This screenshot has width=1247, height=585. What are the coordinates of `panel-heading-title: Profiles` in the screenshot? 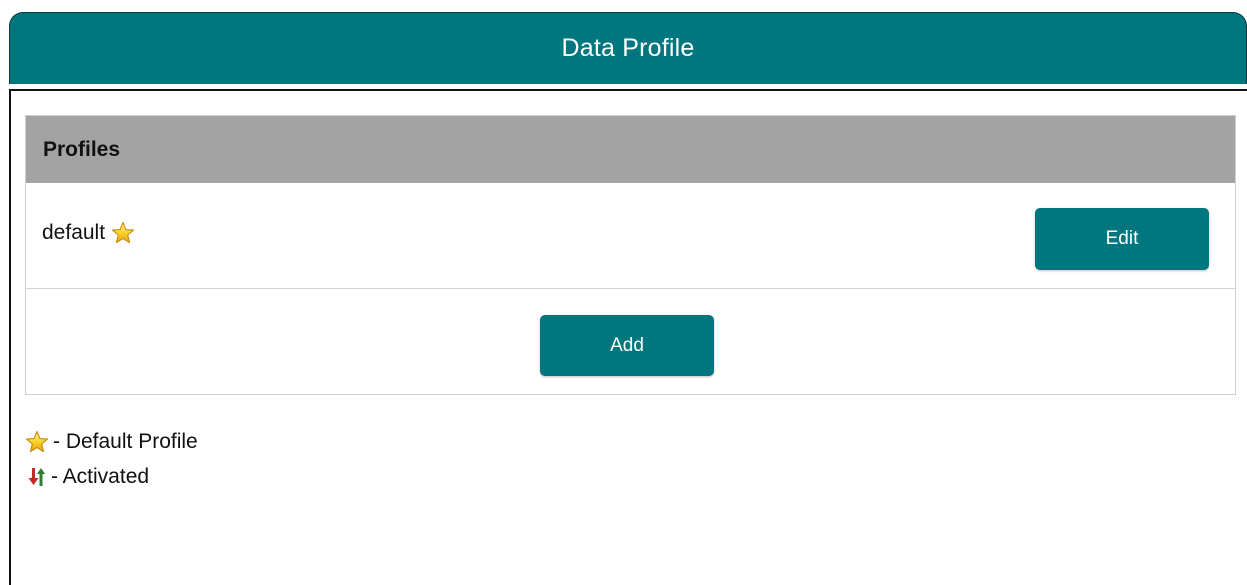 It's located at (82, 149).